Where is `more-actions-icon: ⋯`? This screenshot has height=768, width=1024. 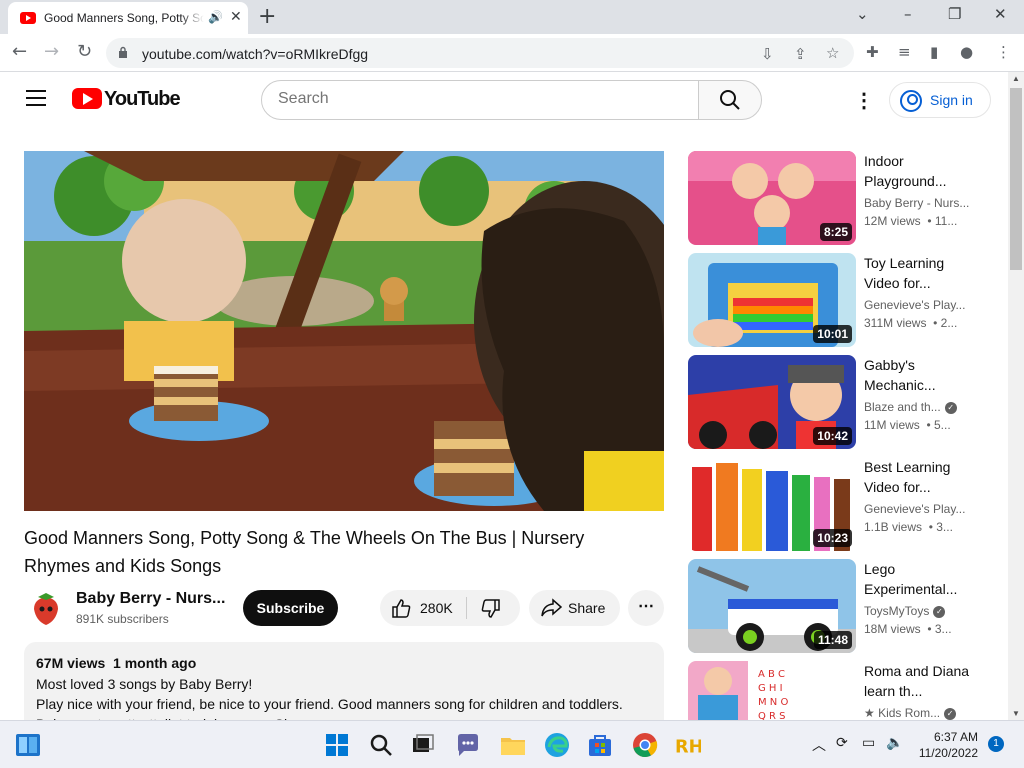
more-actions-icon: ⋯ is located at coordinates (646, 608).